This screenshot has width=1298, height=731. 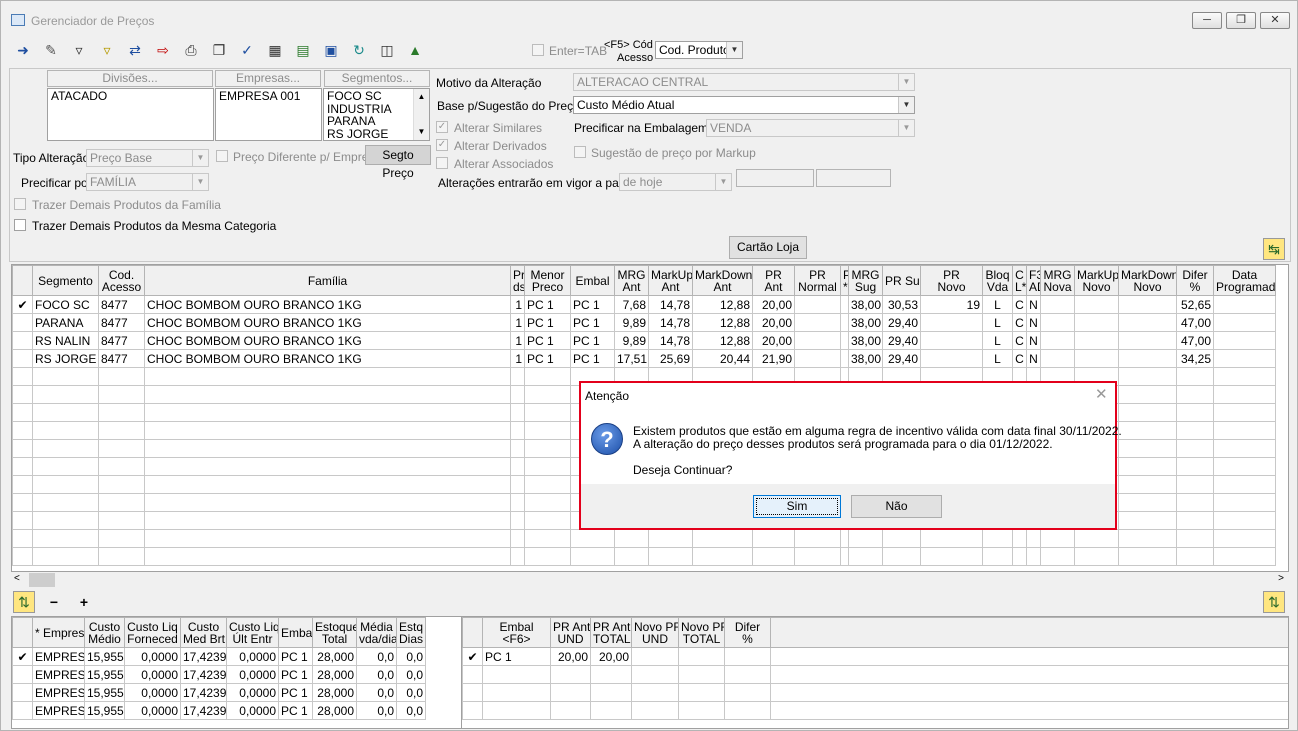 What do you see at coordinates (84, 602) in the screenshot?
I see `add-row-button: +` at bounding box center [84, 602].